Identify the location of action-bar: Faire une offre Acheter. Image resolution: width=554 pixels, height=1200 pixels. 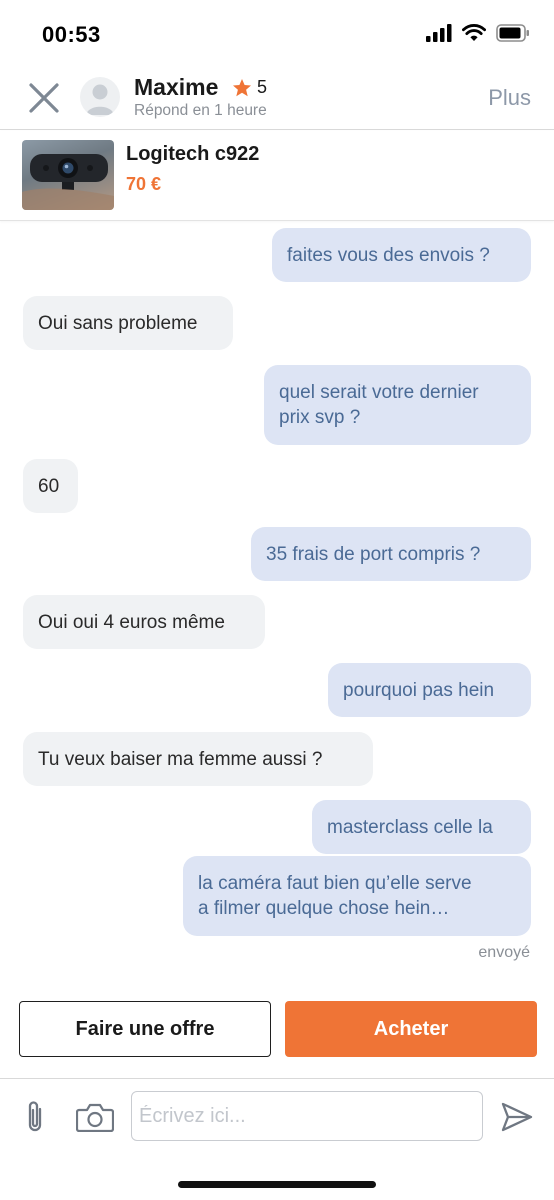
(277, 1029).